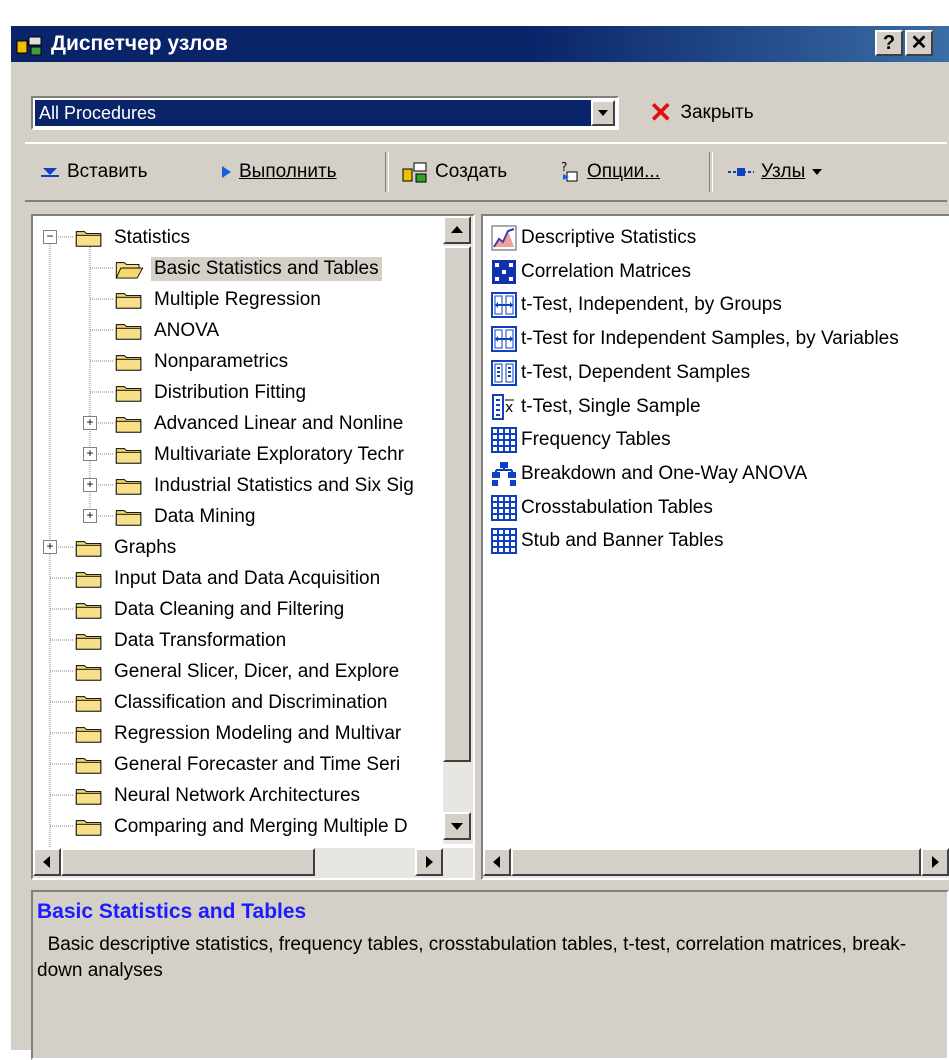 Image resolution: width=949 pixels, height=1060 pixels. I want to click on procedure-item: Breakdown and One-Way ANOVA, so click(649, 474).